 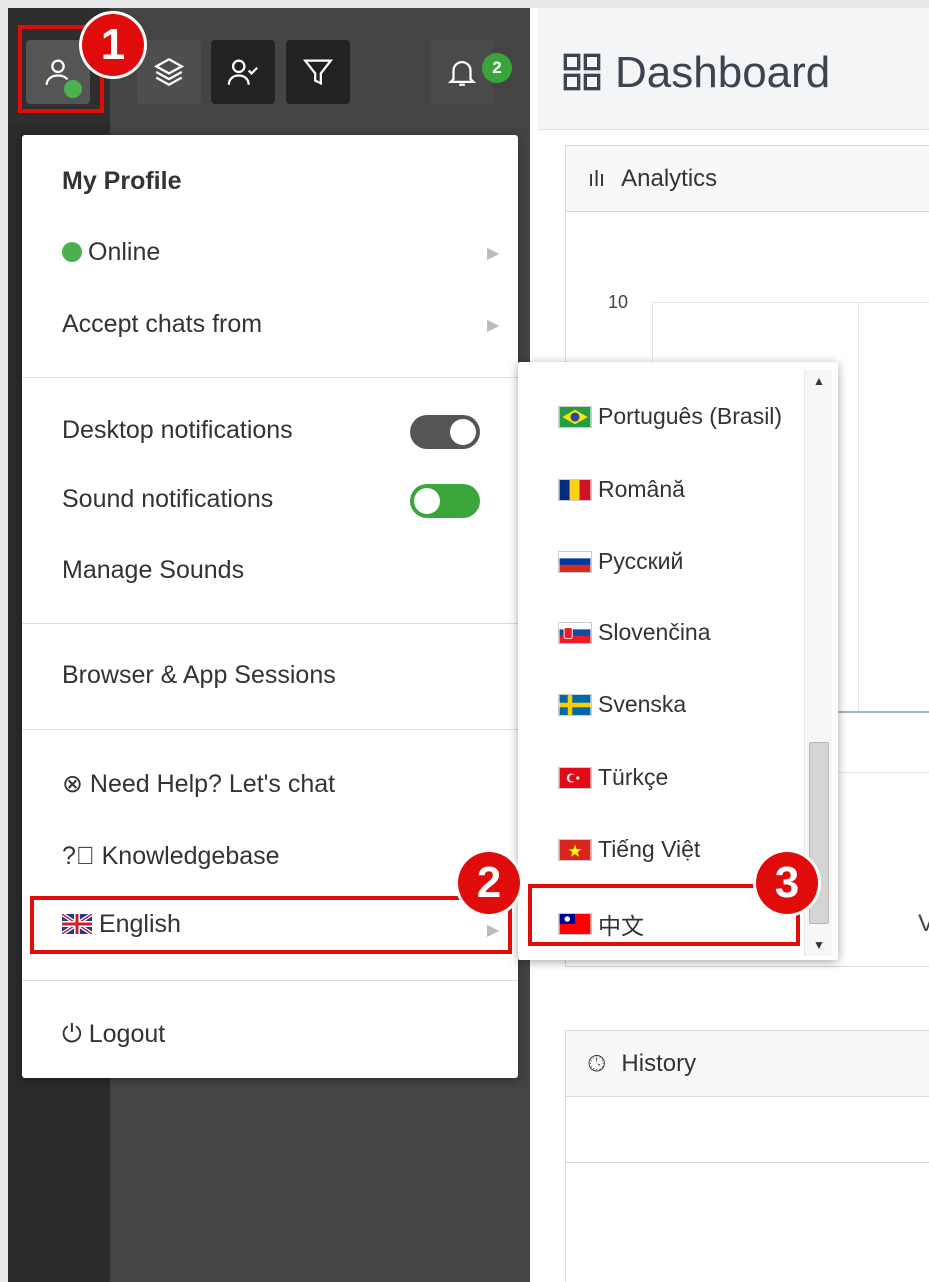 I want to click on annotation-box-language, so click(x=271, y=925).